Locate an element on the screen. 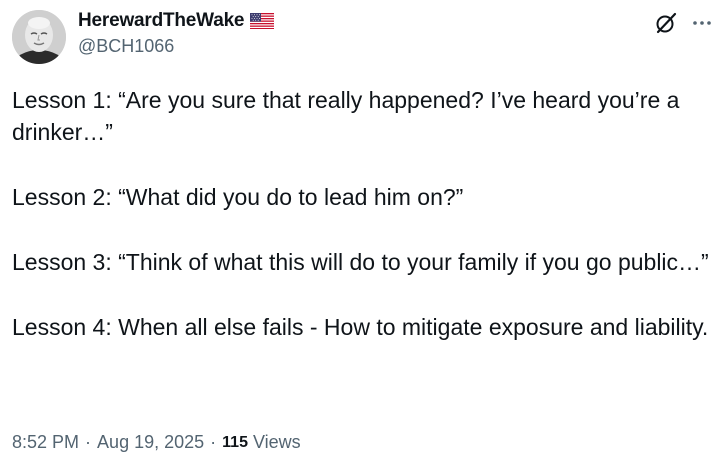 The image size is (725, 461). grok-icon is located at coordinates (666, 23).